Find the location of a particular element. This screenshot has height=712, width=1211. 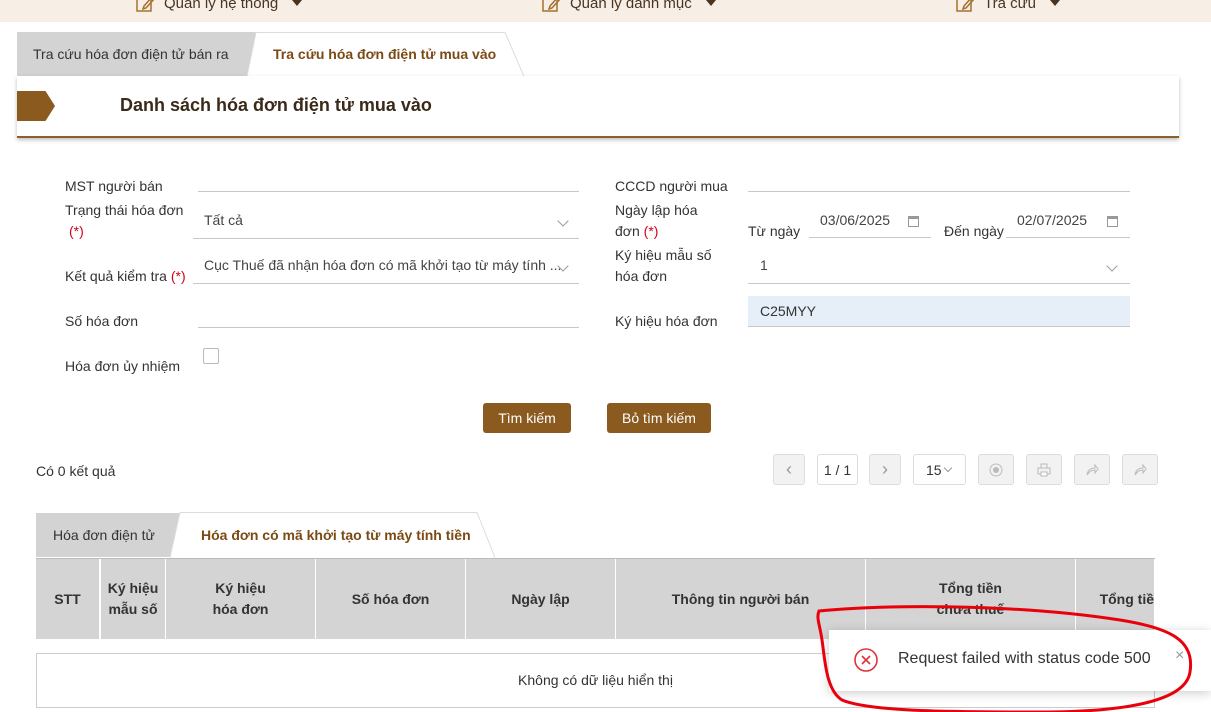

page-indicator: 1 / 1 is located at coordinates (837, 469).